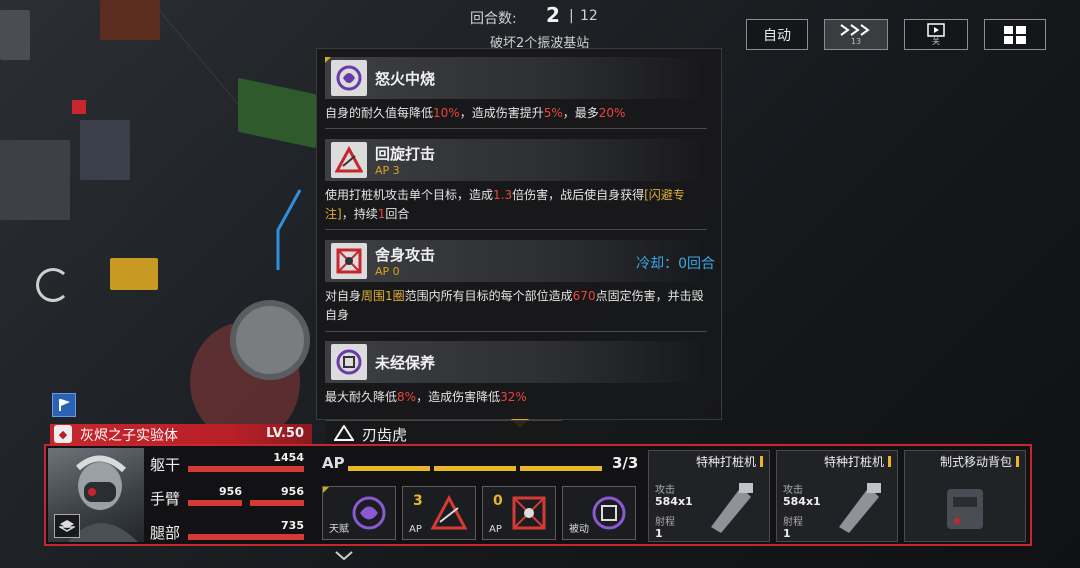  I want to click on slot-tag: 被动, so click(579, 529).